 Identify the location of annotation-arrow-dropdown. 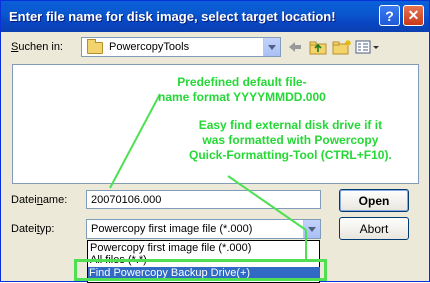
(267, 203).